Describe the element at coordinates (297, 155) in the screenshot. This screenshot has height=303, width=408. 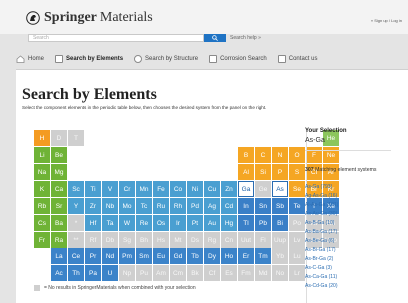
I see `element-O: O` at that location.